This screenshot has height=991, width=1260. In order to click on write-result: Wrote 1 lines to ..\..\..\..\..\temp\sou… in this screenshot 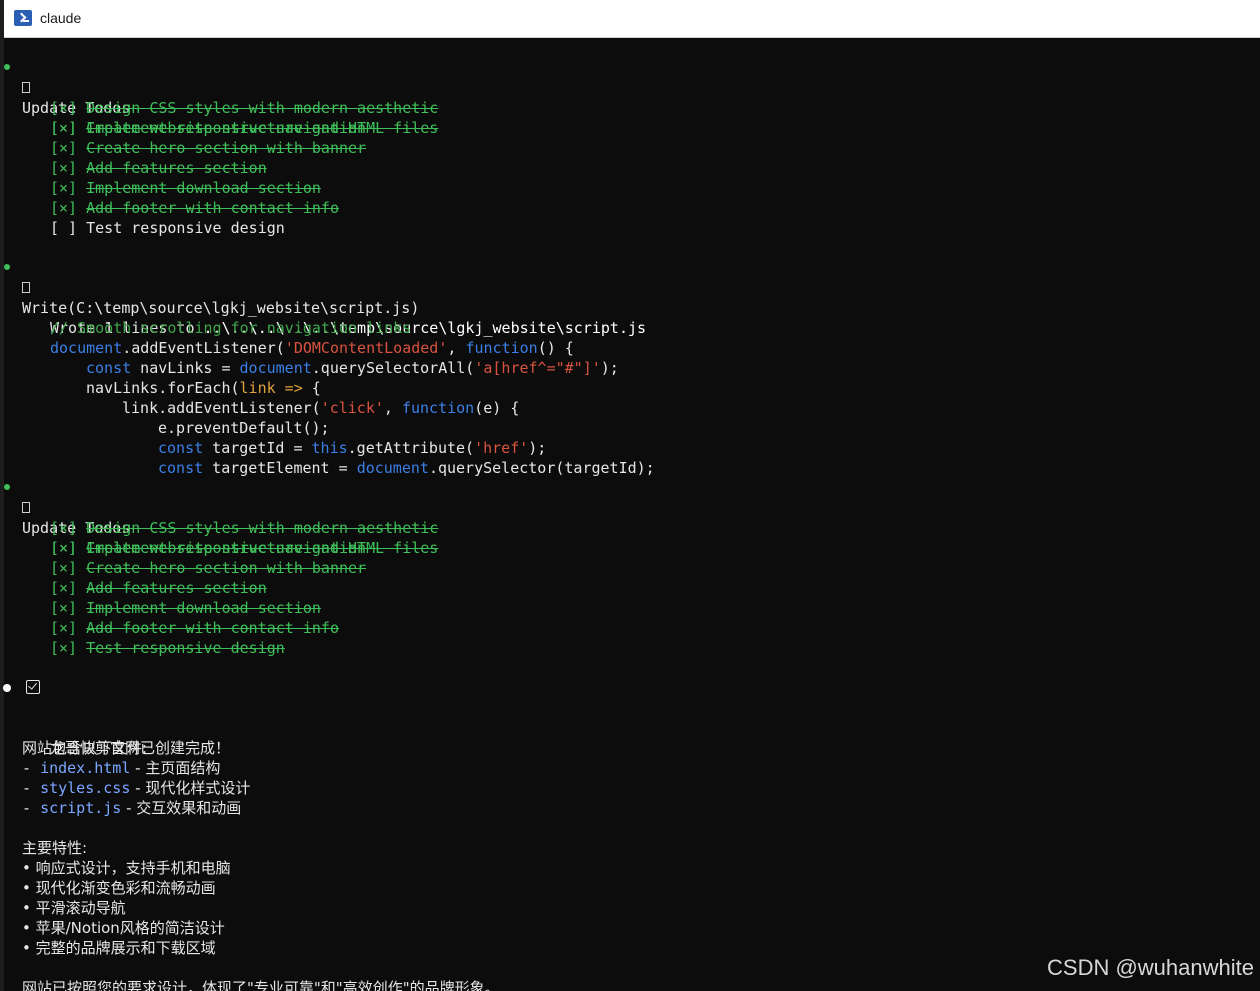, I will do `click(325, 307)`.